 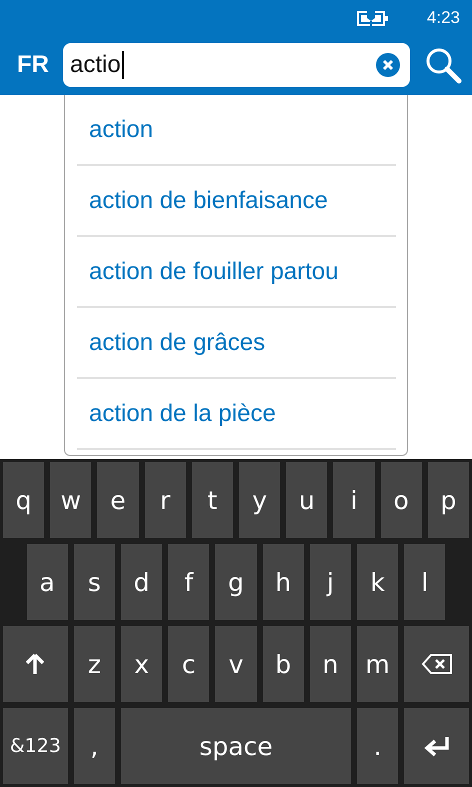 I want to click on suggestion-item: action de grâces, so click(x=236, y=343).